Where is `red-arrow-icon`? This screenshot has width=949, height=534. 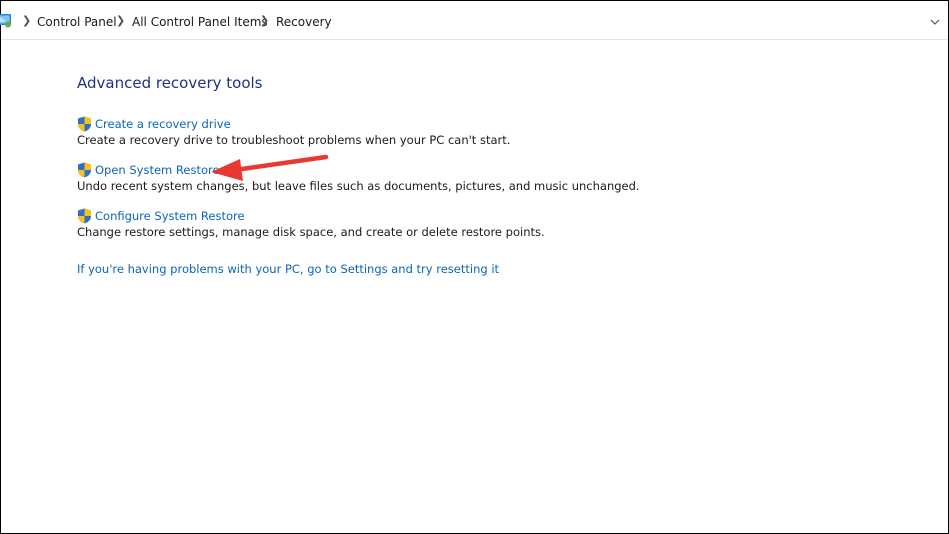 red-arrow-icon is located at coordinates (270, 167).